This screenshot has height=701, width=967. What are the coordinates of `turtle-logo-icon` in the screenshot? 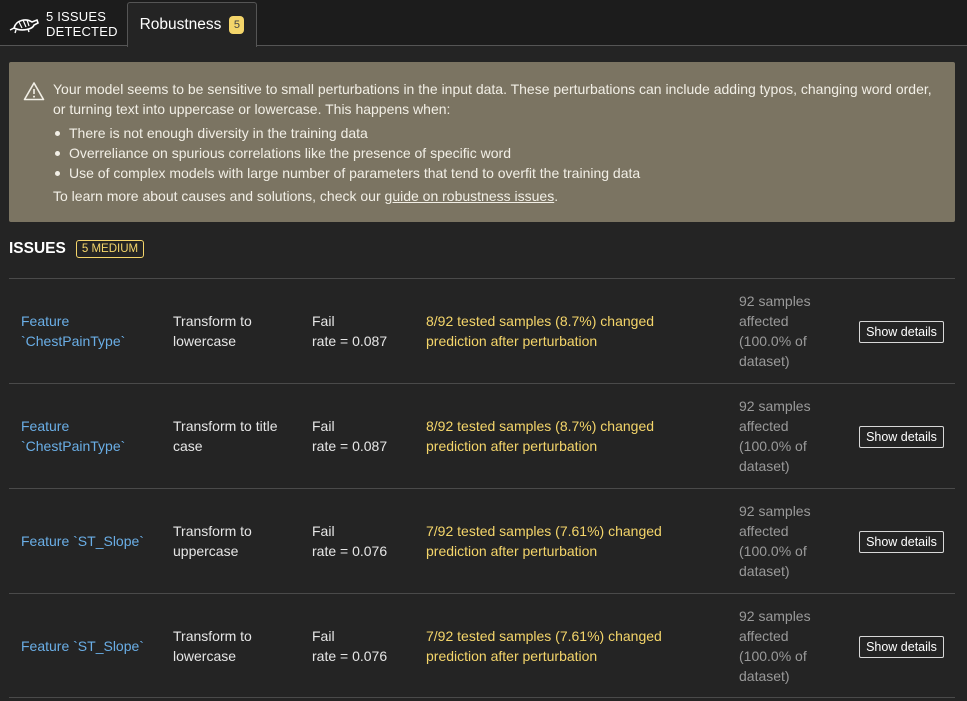 It's located at (24, 26).